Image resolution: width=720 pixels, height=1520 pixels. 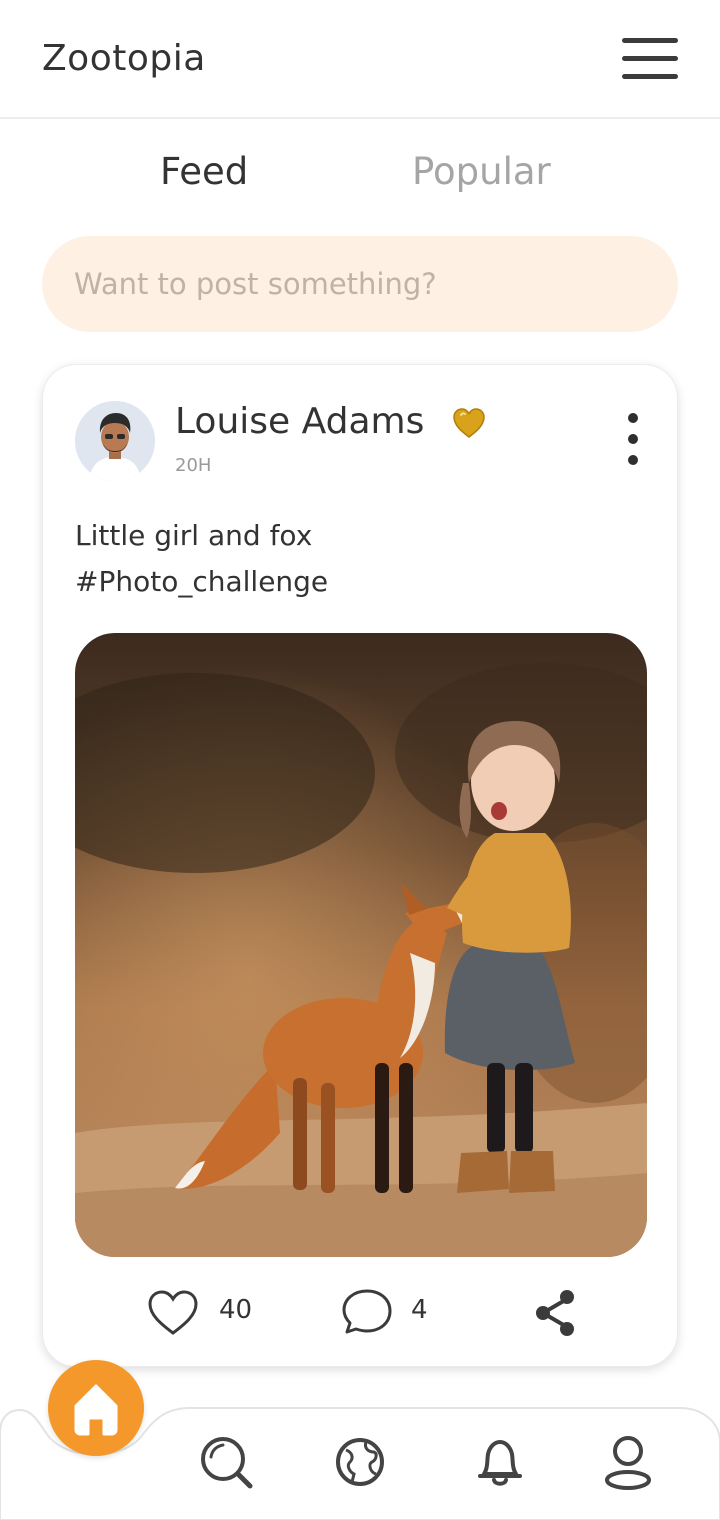 I want to click on user-icon, so click(x=628, y=1462).